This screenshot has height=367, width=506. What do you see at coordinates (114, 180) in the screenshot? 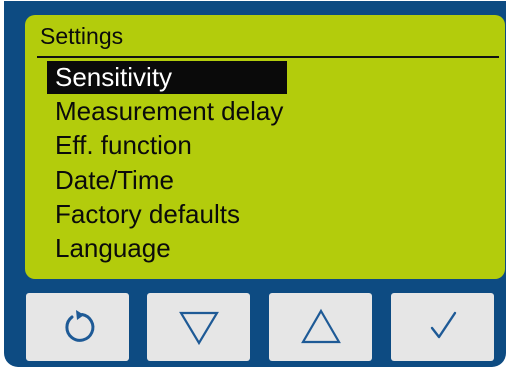
I see `menu-item-date-time: Date/Time` at bounding box center [114, 180].